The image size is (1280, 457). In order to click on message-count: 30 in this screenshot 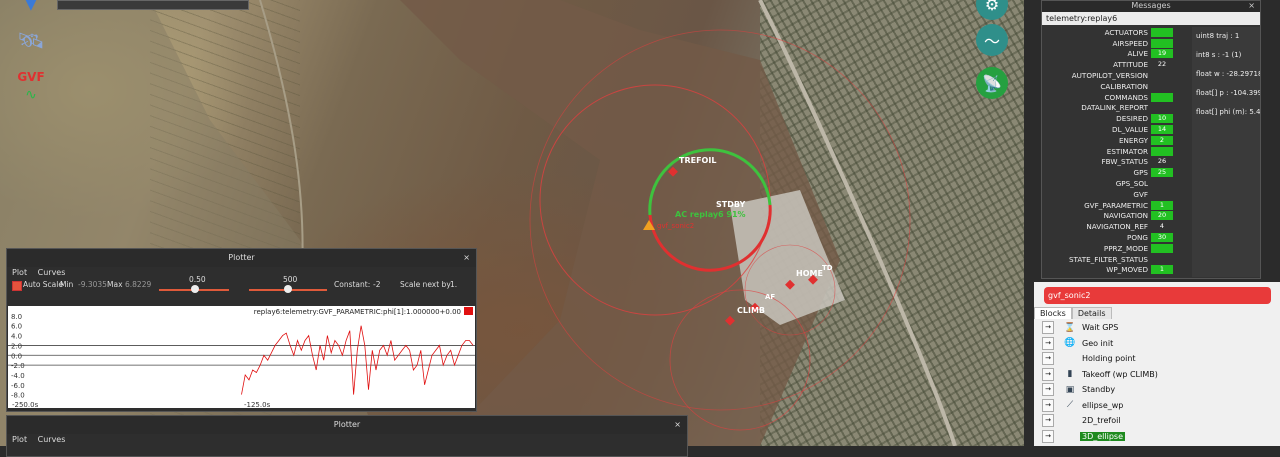, I will do `click(1162, 238)`.